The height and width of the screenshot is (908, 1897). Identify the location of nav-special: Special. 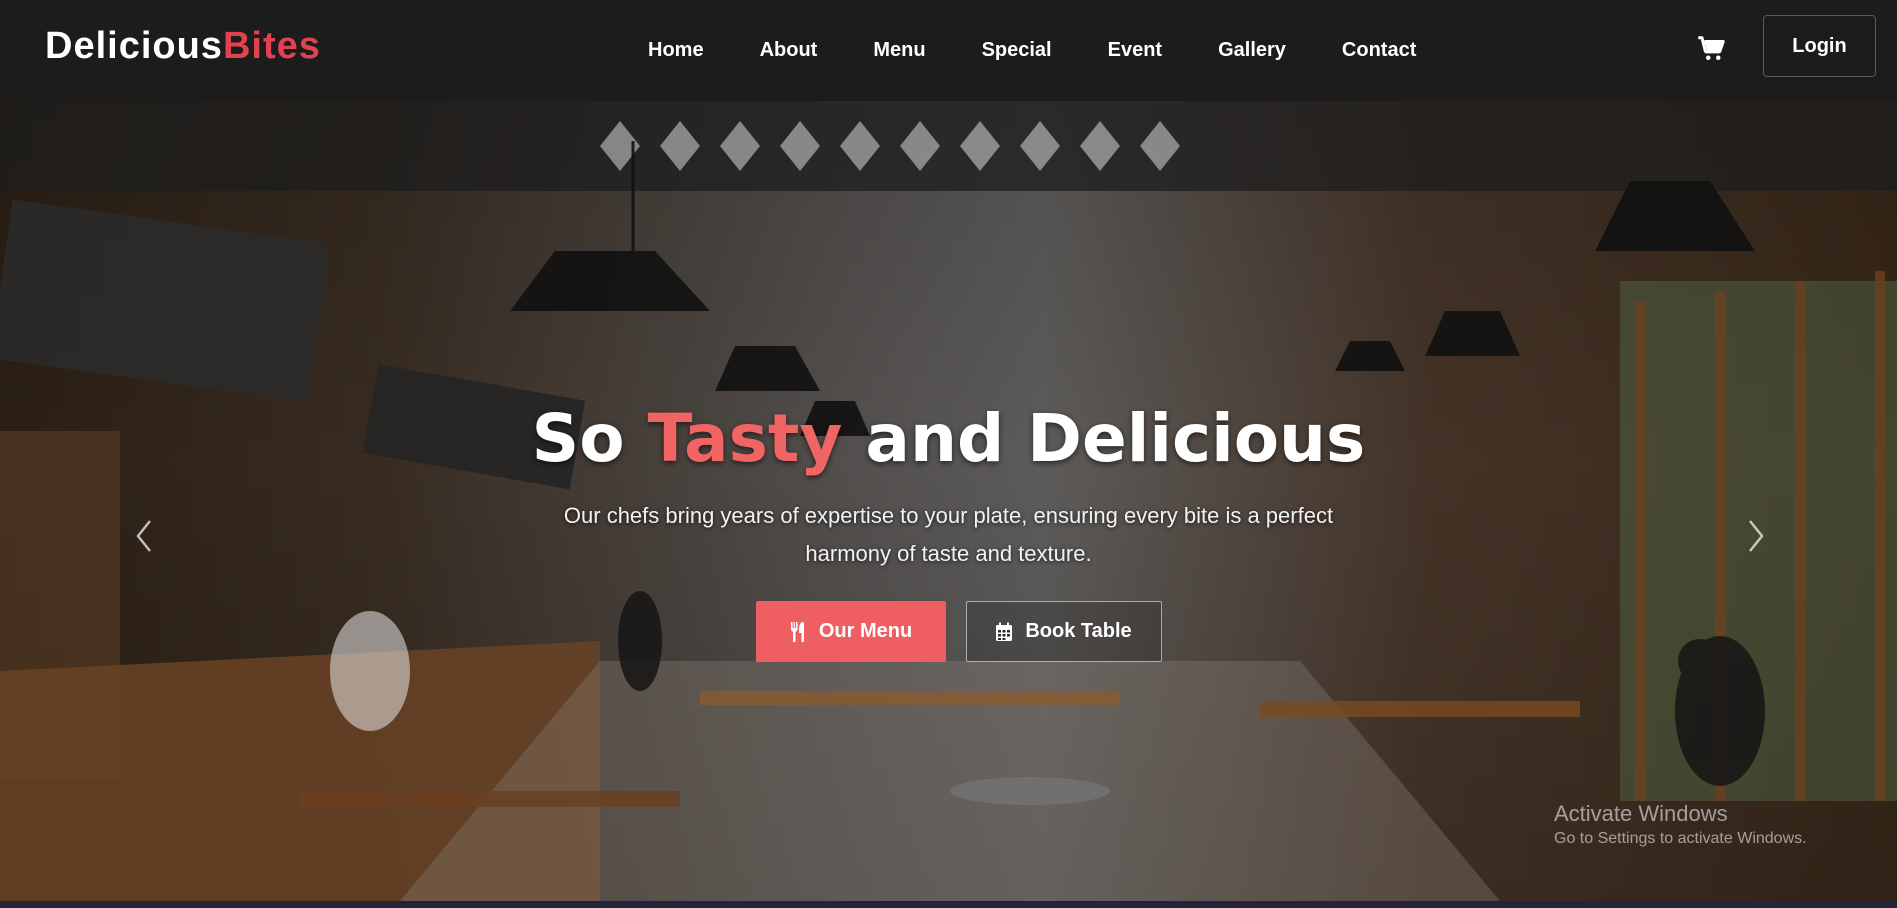
(1017, 50).